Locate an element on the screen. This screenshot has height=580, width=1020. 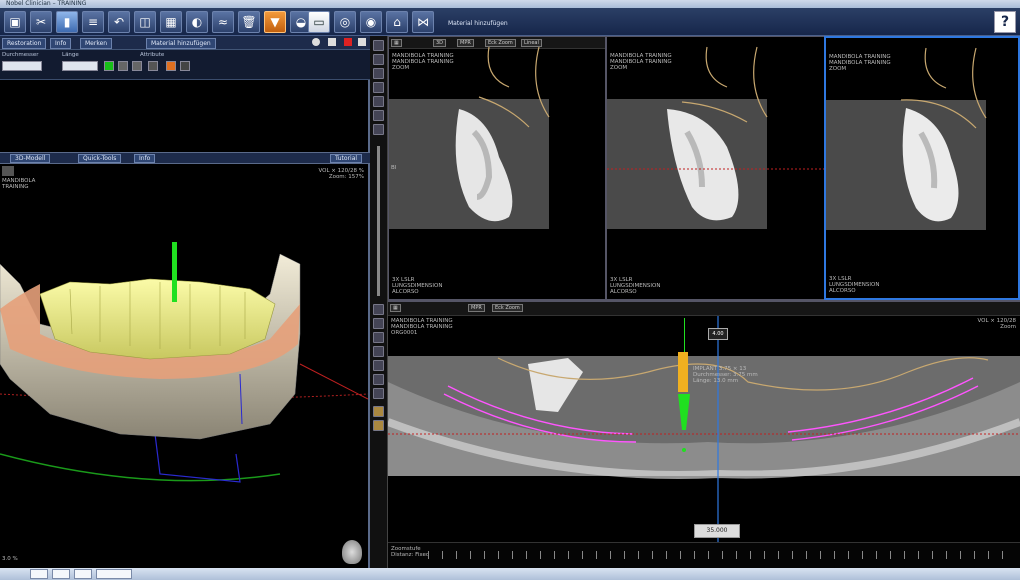
delete-icon is located at coordinates (185, 66).